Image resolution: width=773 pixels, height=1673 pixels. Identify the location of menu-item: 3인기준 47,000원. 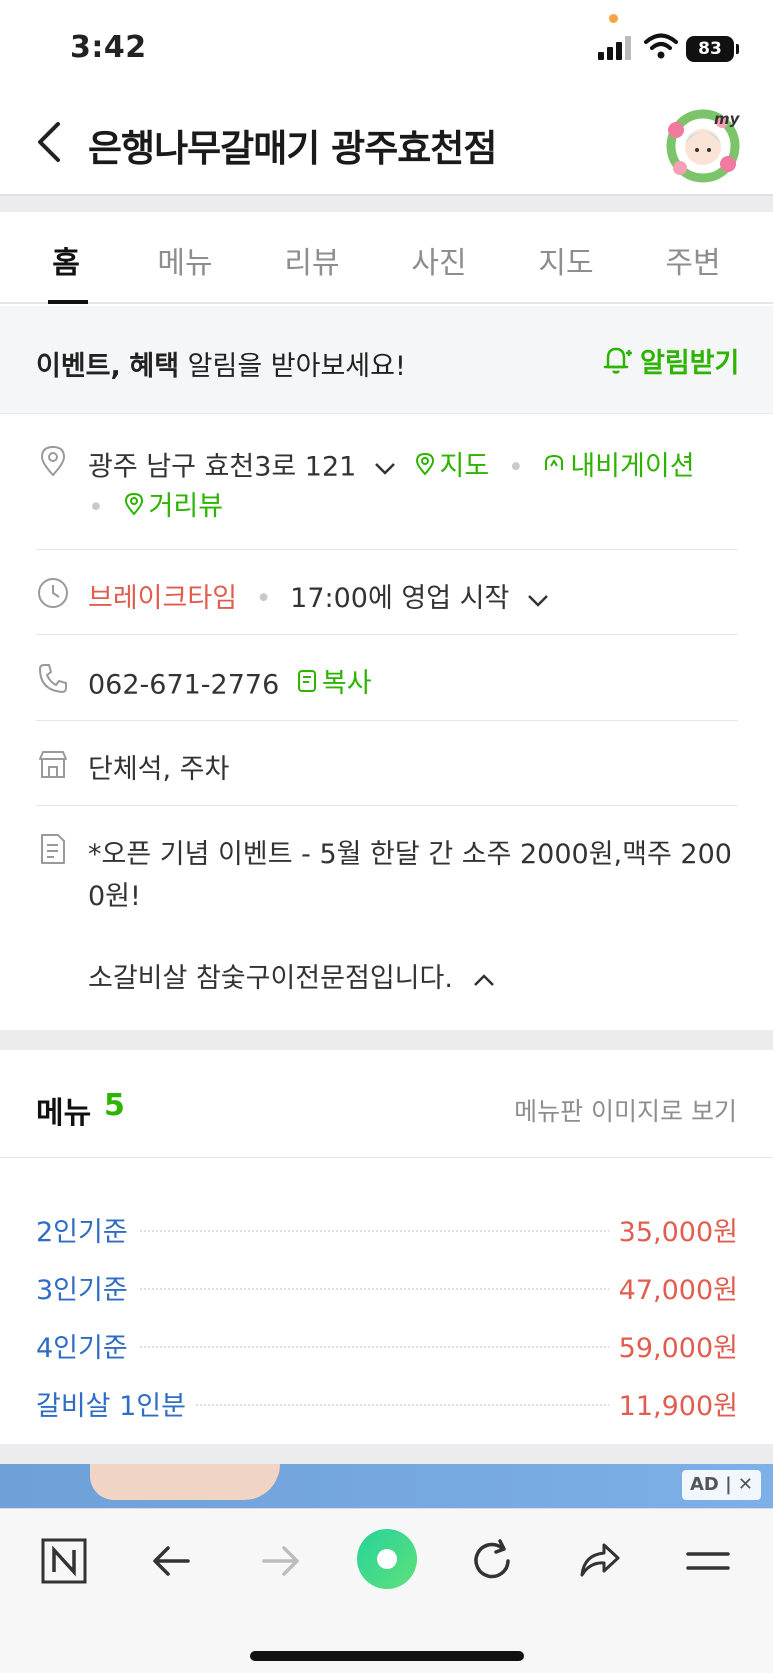
(387, 1288).